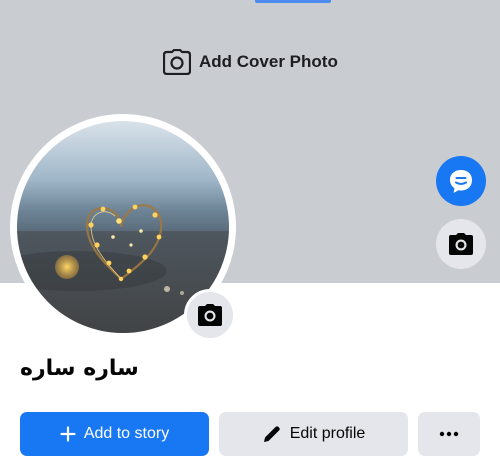  I want to click on more-dots-icon, so click(449, 434).